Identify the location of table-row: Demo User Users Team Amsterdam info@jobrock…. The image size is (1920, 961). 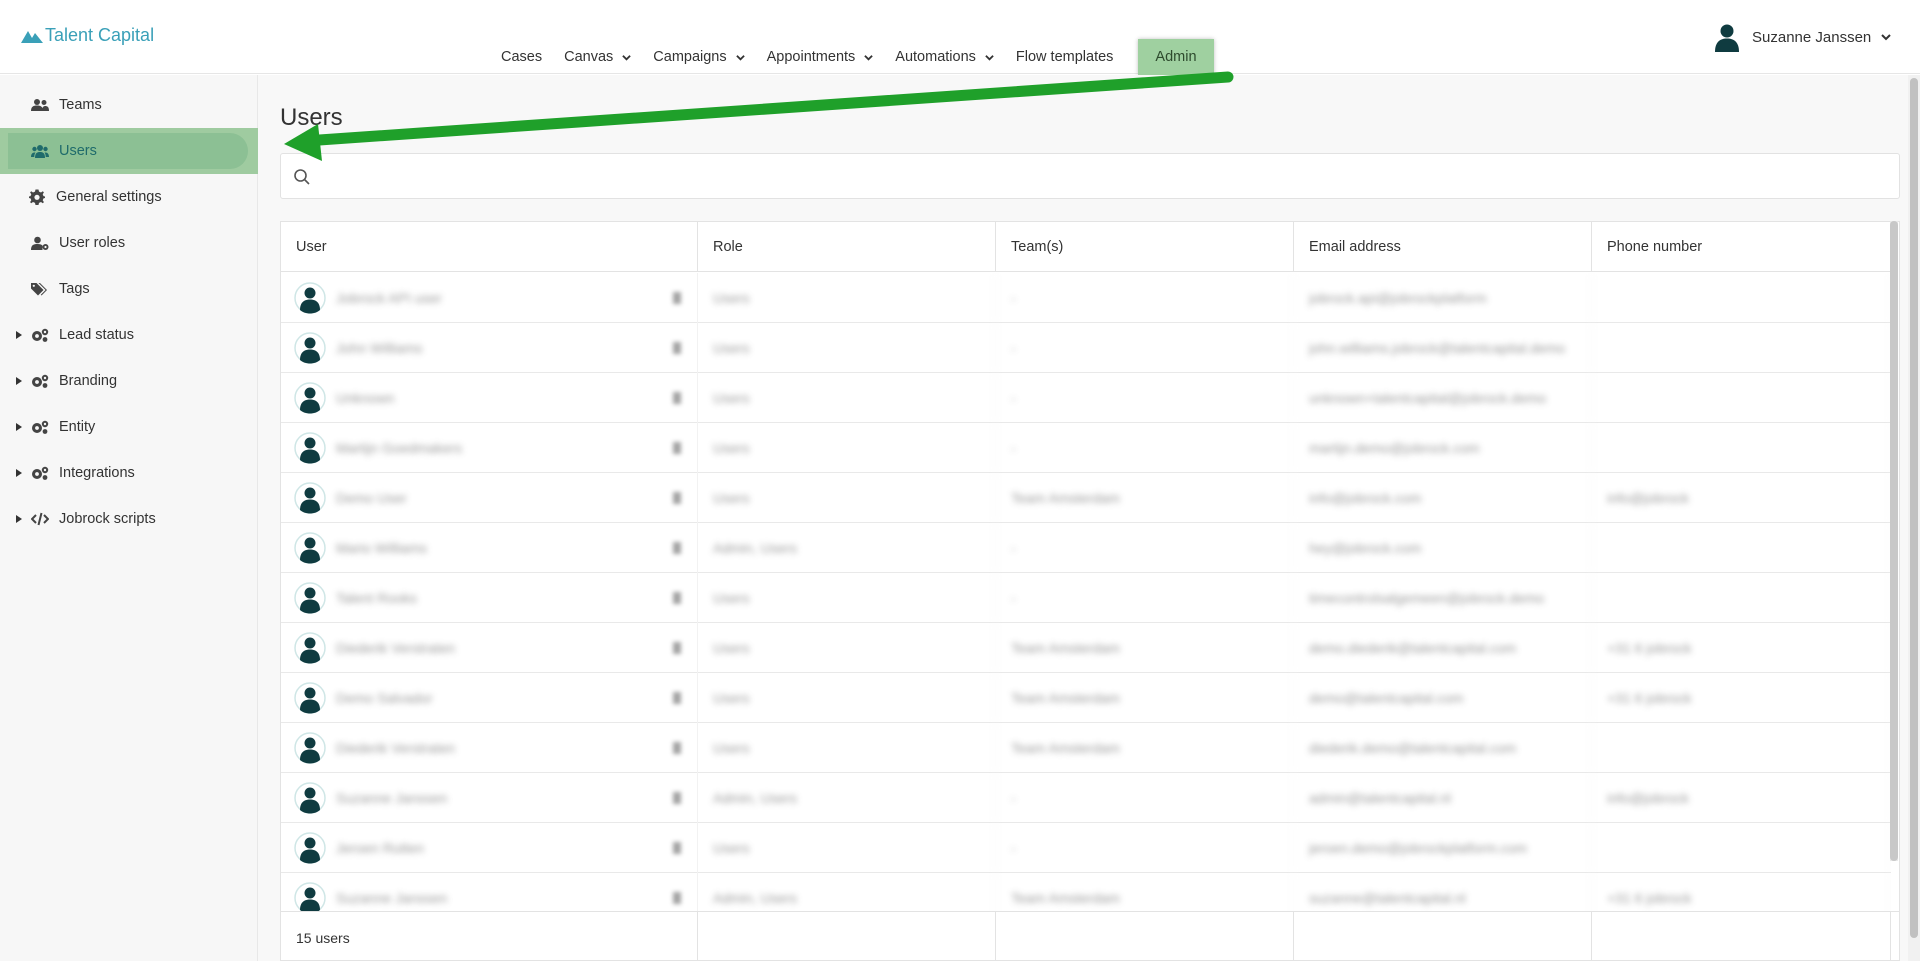
(1086, 498).